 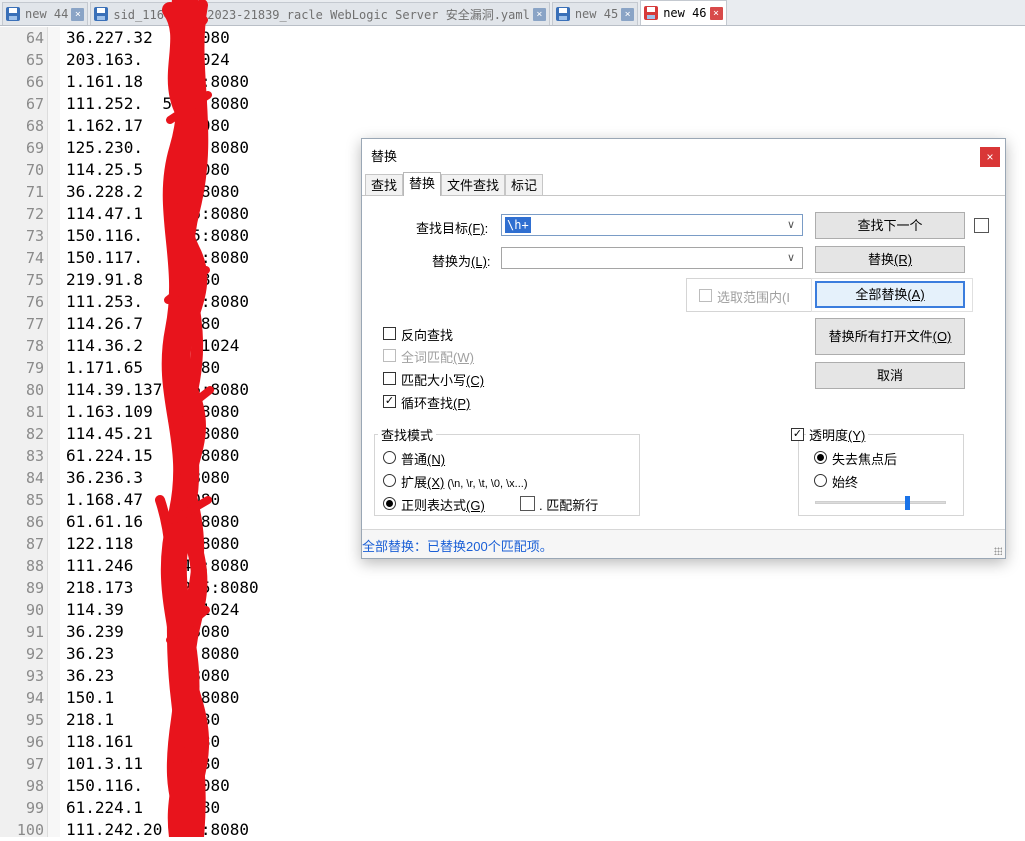 What do you see at coordinates (890, 259) in the screenshot?
I see `replace-button: 替换(R)` at bounding box center [890, 259].